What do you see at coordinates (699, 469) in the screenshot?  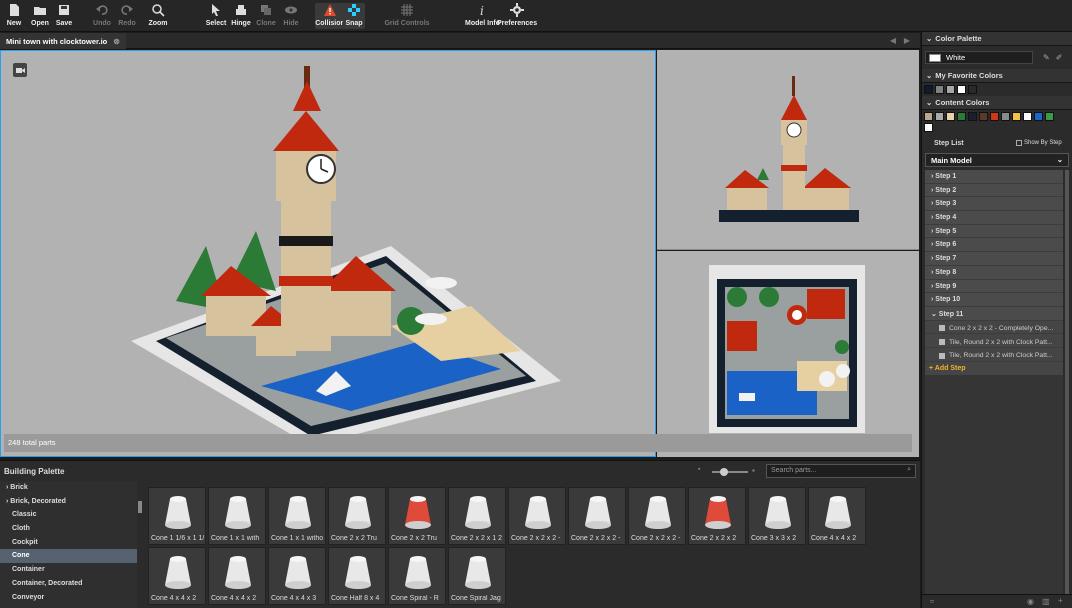 I see `small-grid-icon: ▪` at bounding box center [699, 469].